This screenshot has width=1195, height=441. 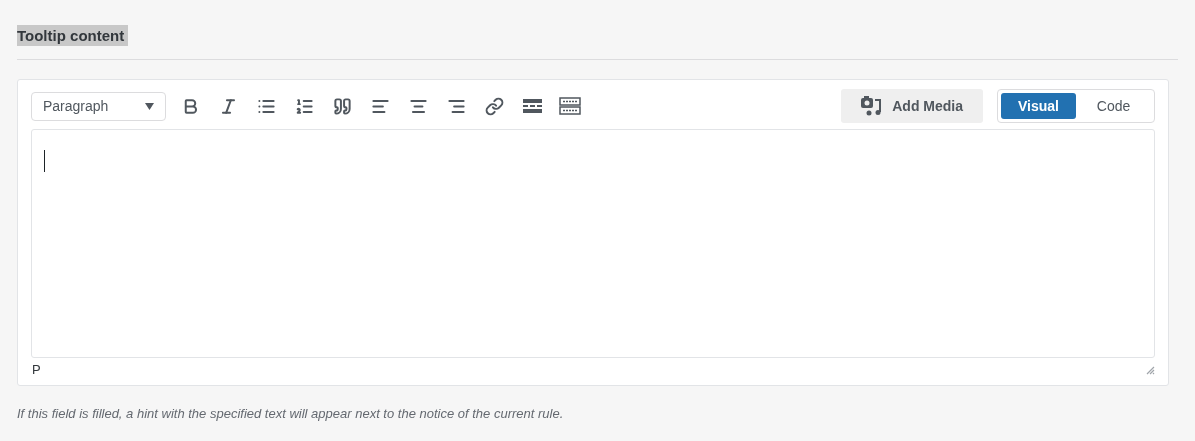 I want to click on field-description: If this field is filled, a hint with the specified text will appear next to the notice of the current rule., so click(x=291, y=414).